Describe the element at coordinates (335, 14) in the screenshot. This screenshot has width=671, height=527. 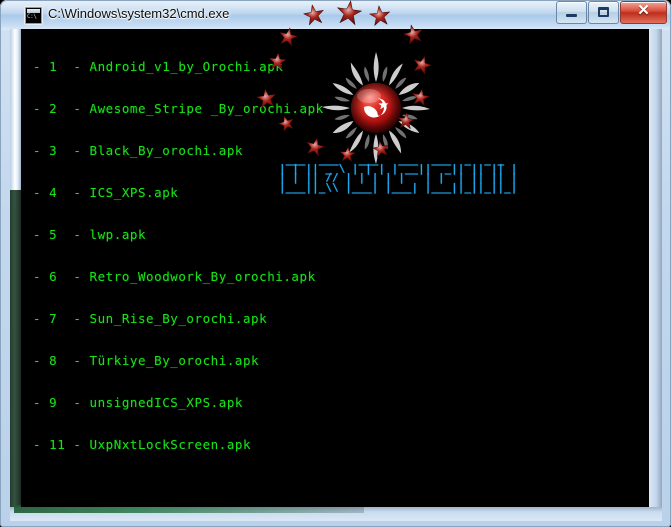
I see `titlebar: C:\ C:\Windows\system32\cmd.exe ✕` at that location.